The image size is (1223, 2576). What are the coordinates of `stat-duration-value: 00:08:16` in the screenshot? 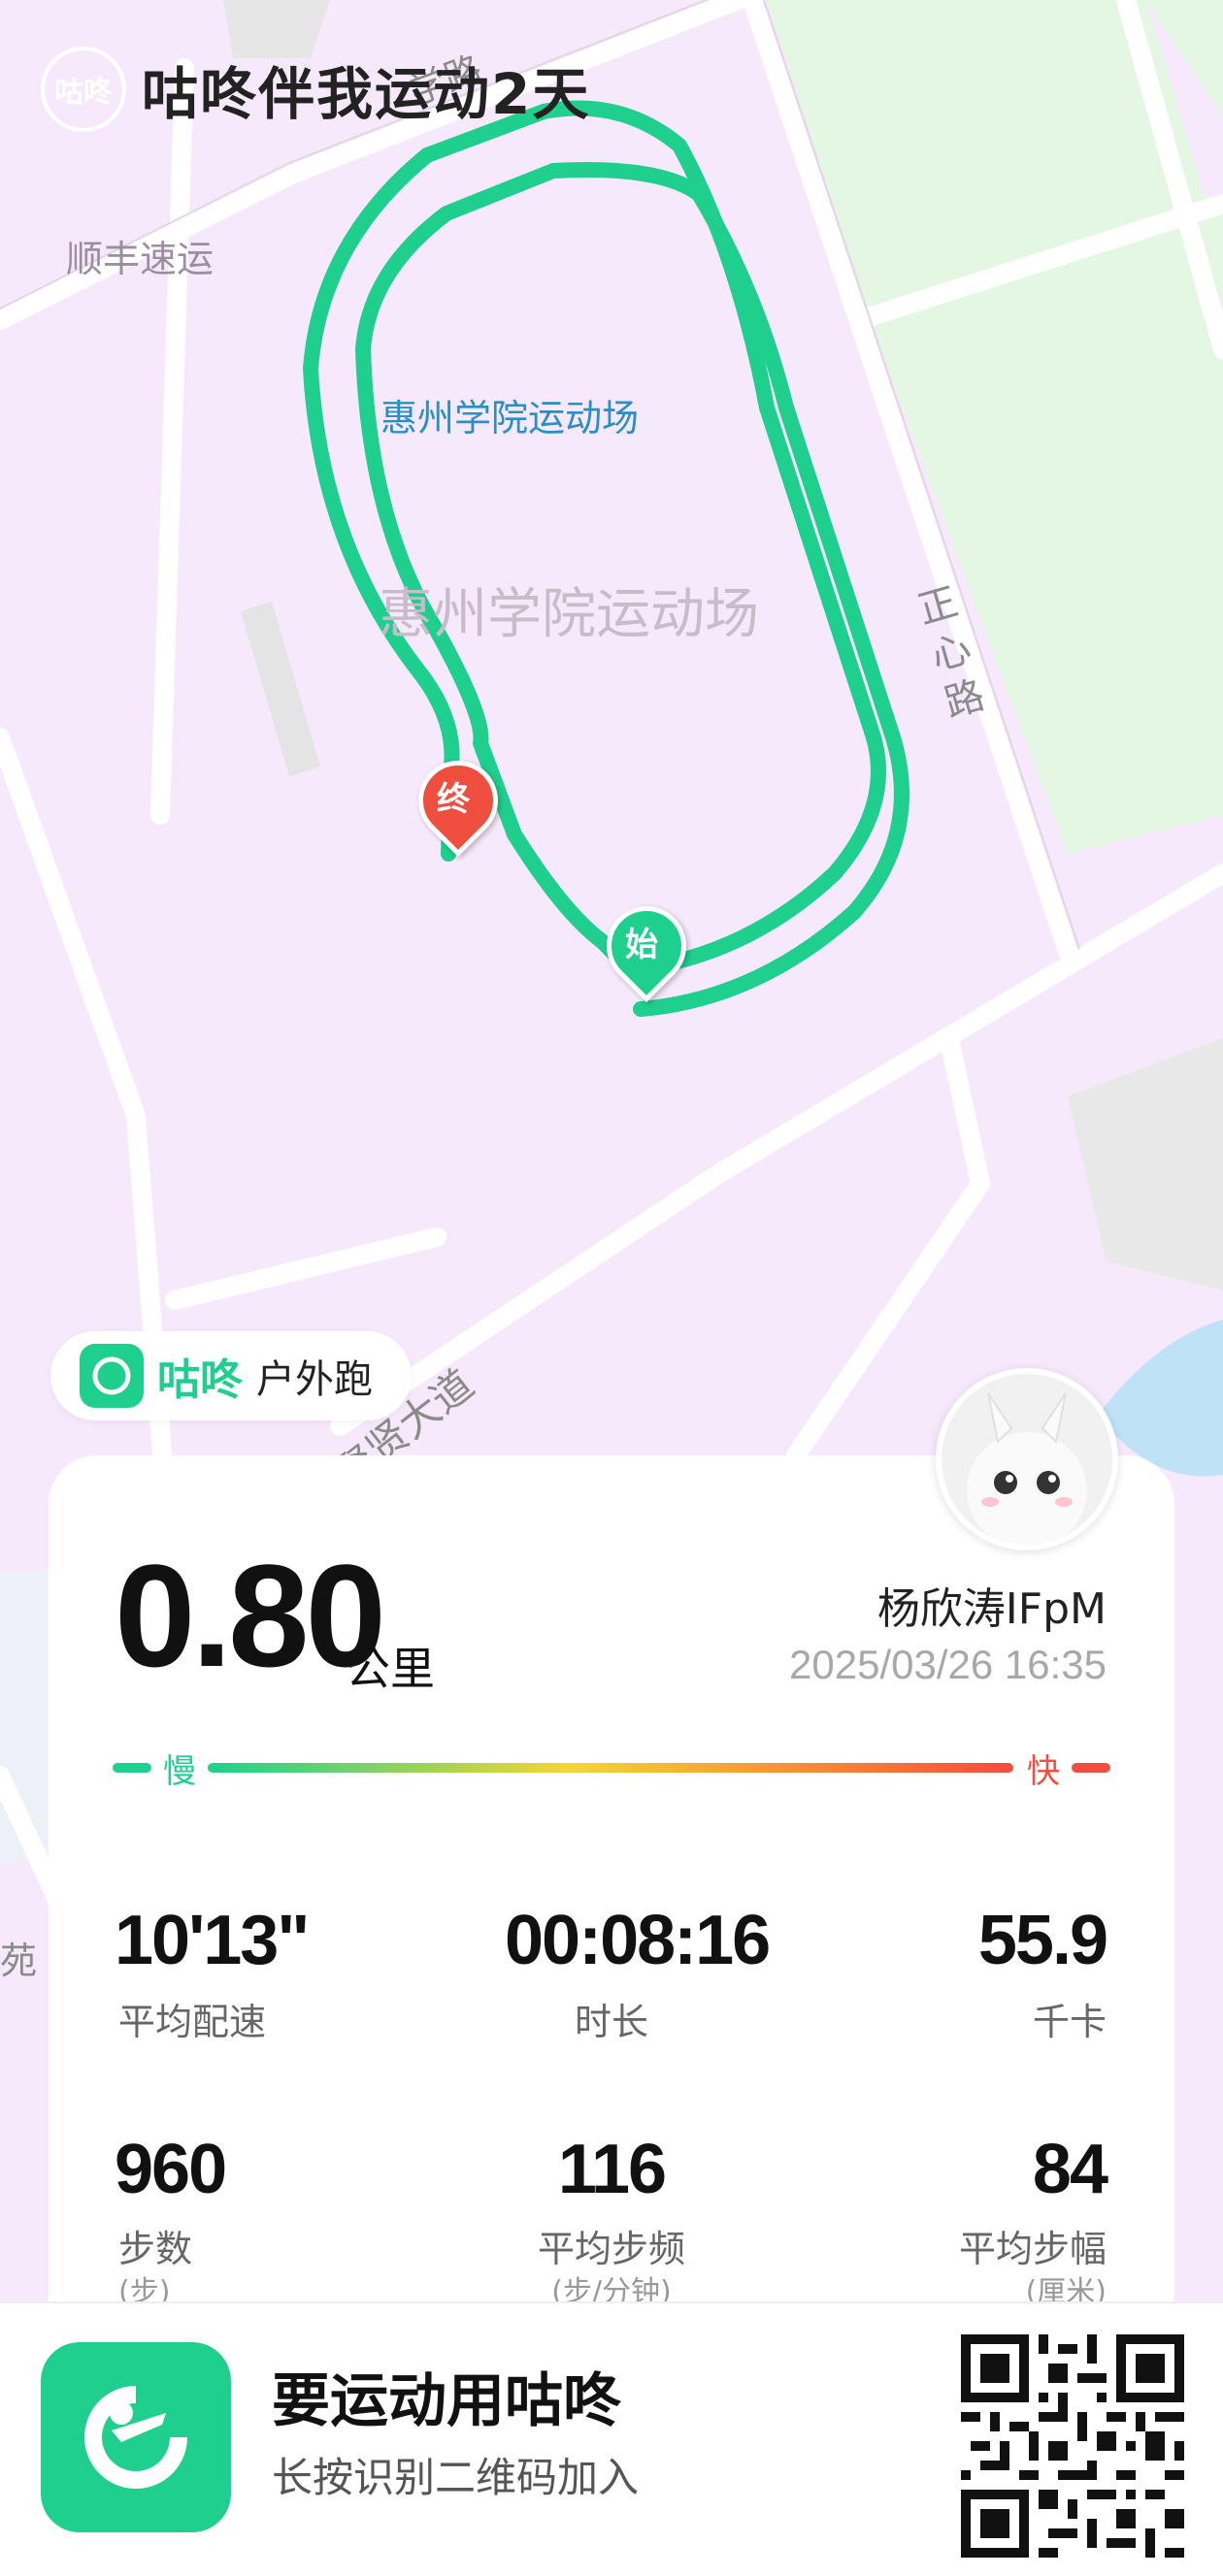 It's located at (638, 1941).